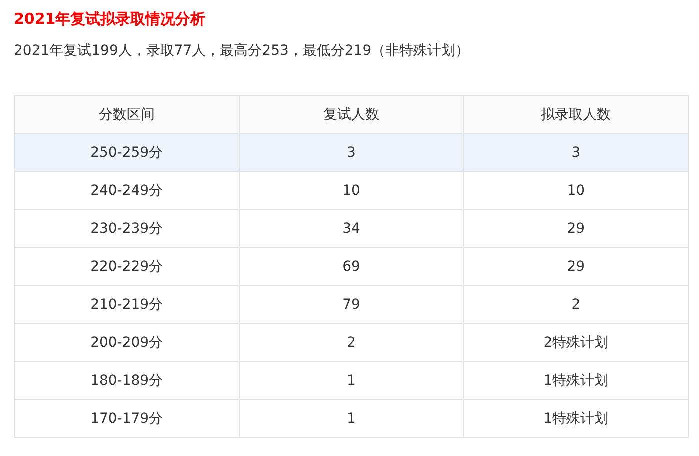  What do you see at coordinates (351, 229) in the screenshot?
I see `table-cell: 34` at bounding box center [351, 229].